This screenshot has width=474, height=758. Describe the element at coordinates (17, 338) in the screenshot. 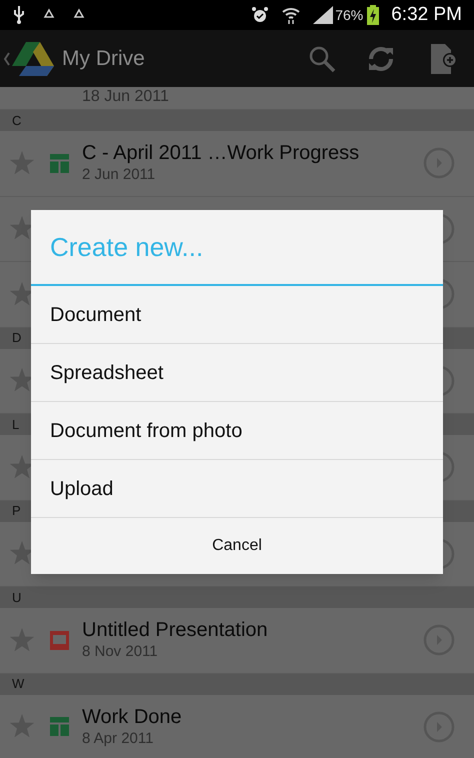

I see `section-letter: D` at that location.